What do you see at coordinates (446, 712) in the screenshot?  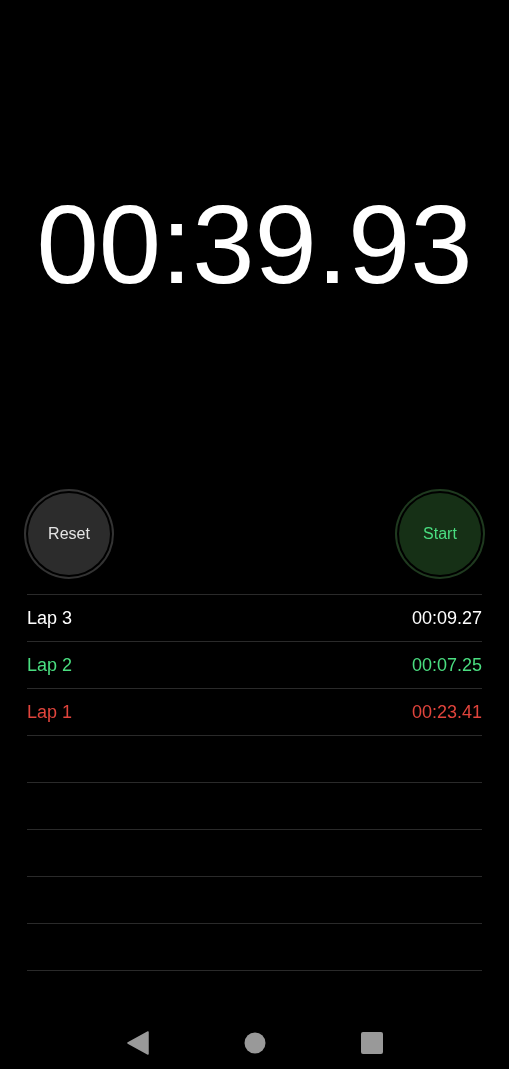 I see `lap-time: 00:23.41` at bounding box center [446, 712].